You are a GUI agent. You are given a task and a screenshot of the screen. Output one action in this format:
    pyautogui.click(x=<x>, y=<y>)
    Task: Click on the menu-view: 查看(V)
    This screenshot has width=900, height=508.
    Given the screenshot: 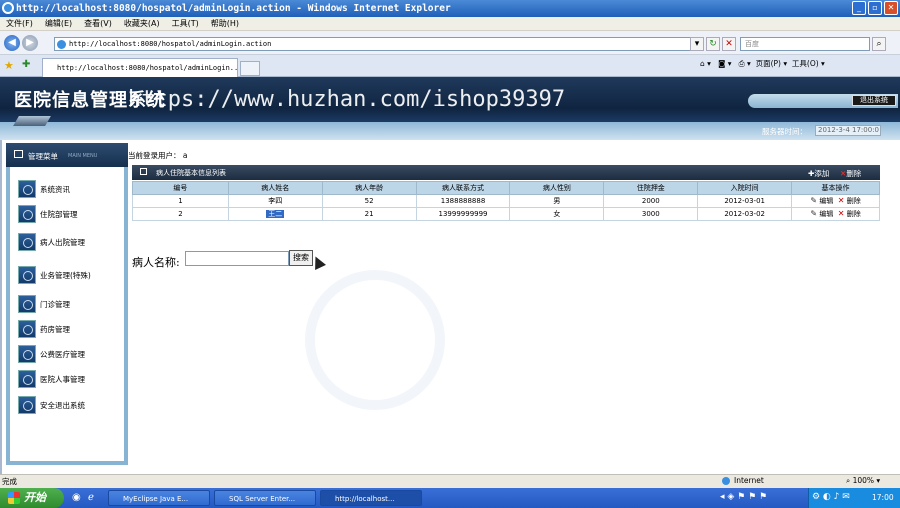 What is the action you would take?
    pyautogui.click(x=98, y=24)
    